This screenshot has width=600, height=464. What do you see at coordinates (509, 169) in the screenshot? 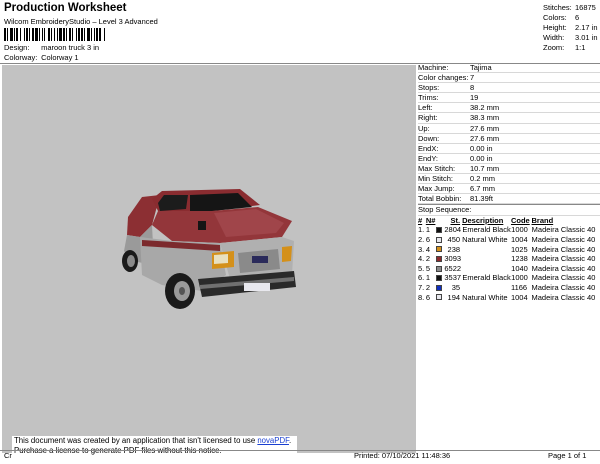
I see `property-row: Max Stitch: 10.7 mm` at bounding box center [509, 169].